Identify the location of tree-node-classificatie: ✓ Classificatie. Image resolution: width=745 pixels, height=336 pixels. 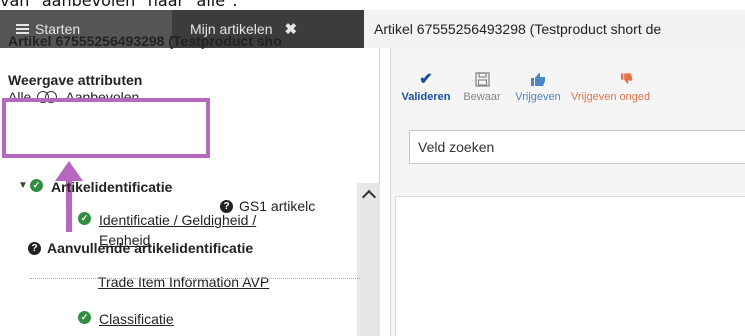
(126, 319).